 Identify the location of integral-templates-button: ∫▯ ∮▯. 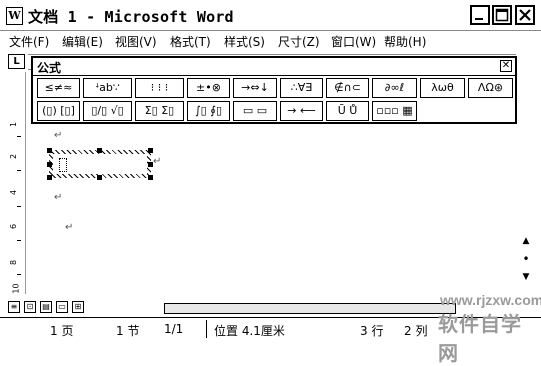
(208, 111).